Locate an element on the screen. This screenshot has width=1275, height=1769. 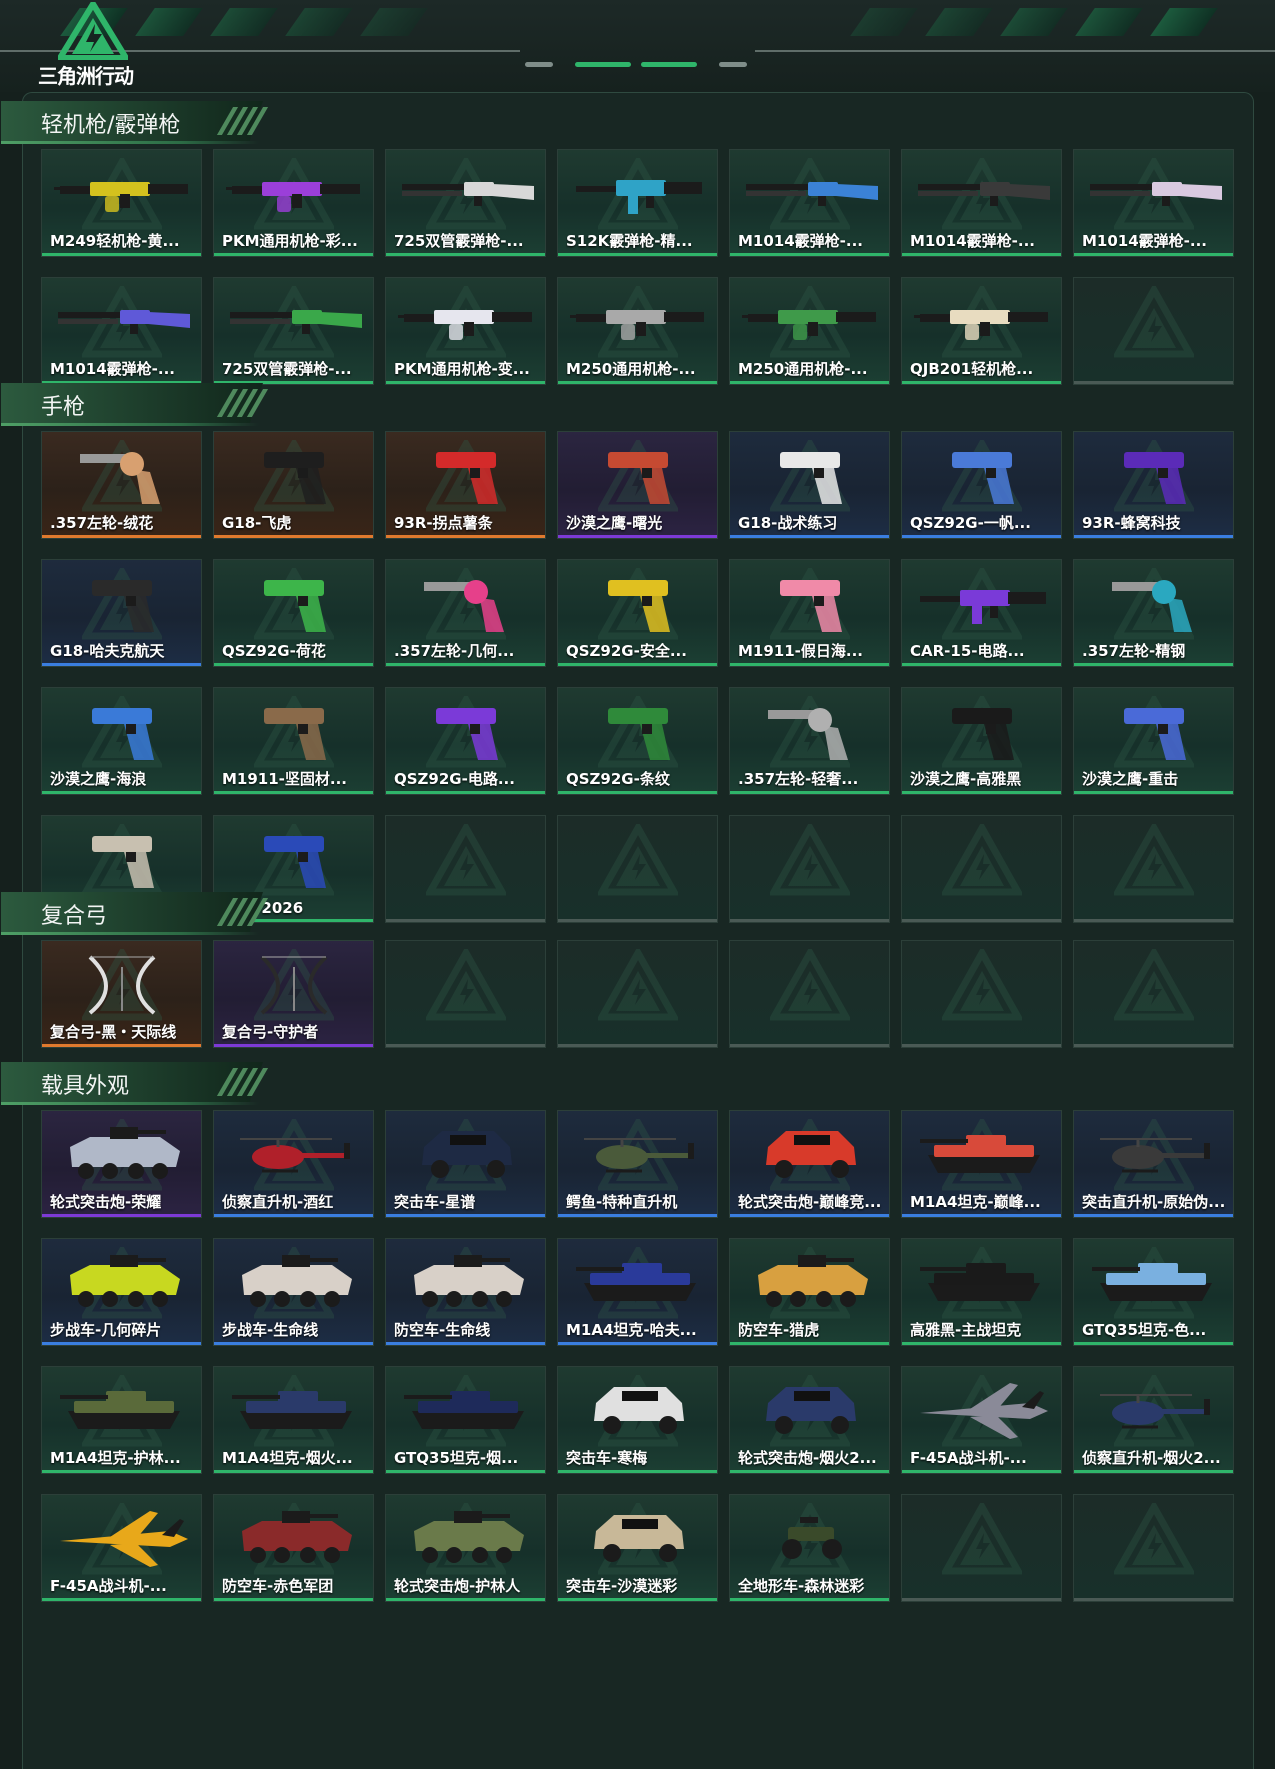
skin-card: 步战车-几何碎片 is located at coordinates (121, 1292).